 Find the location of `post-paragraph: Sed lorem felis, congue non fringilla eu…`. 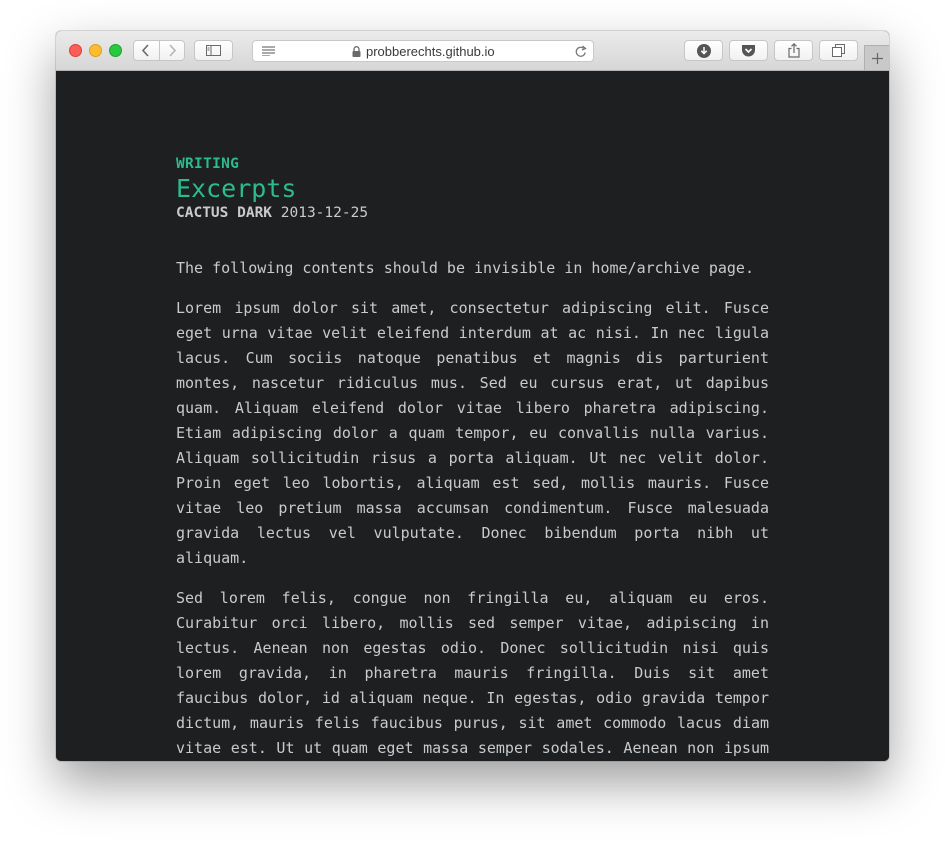

post-paragraph: Sed lorem felis, congue non fringilla eu… is located at coordinates (472, 673).